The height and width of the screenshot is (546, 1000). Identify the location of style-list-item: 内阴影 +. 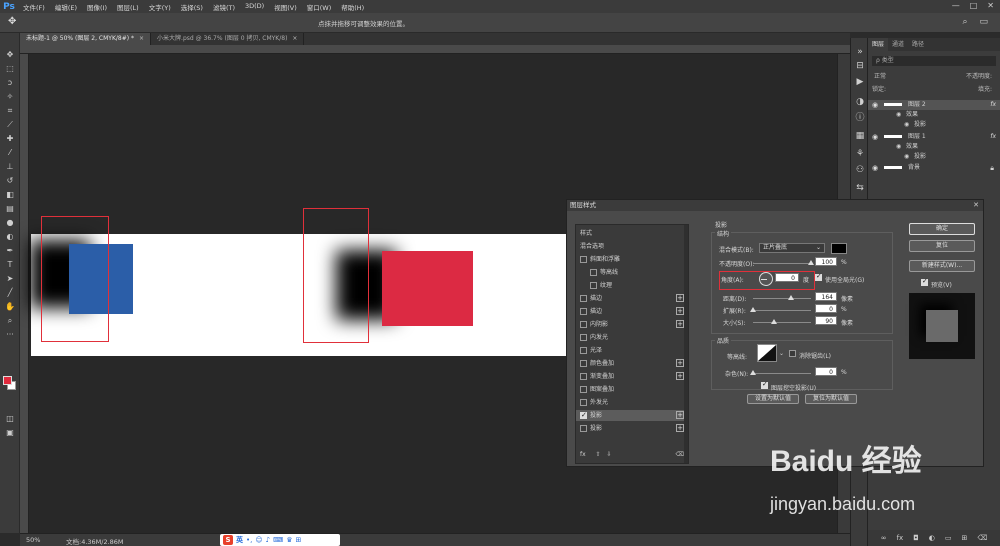
(632, 324).